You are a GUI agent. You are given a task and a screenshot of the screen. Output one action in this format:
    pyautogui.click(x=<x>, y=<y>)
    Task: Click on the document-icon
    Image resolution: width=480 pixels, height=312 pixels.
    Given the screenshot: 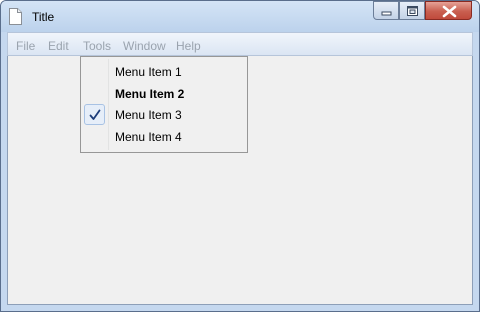 What is the action you would take?
    pyautogui.click(x=15, y=16)
    